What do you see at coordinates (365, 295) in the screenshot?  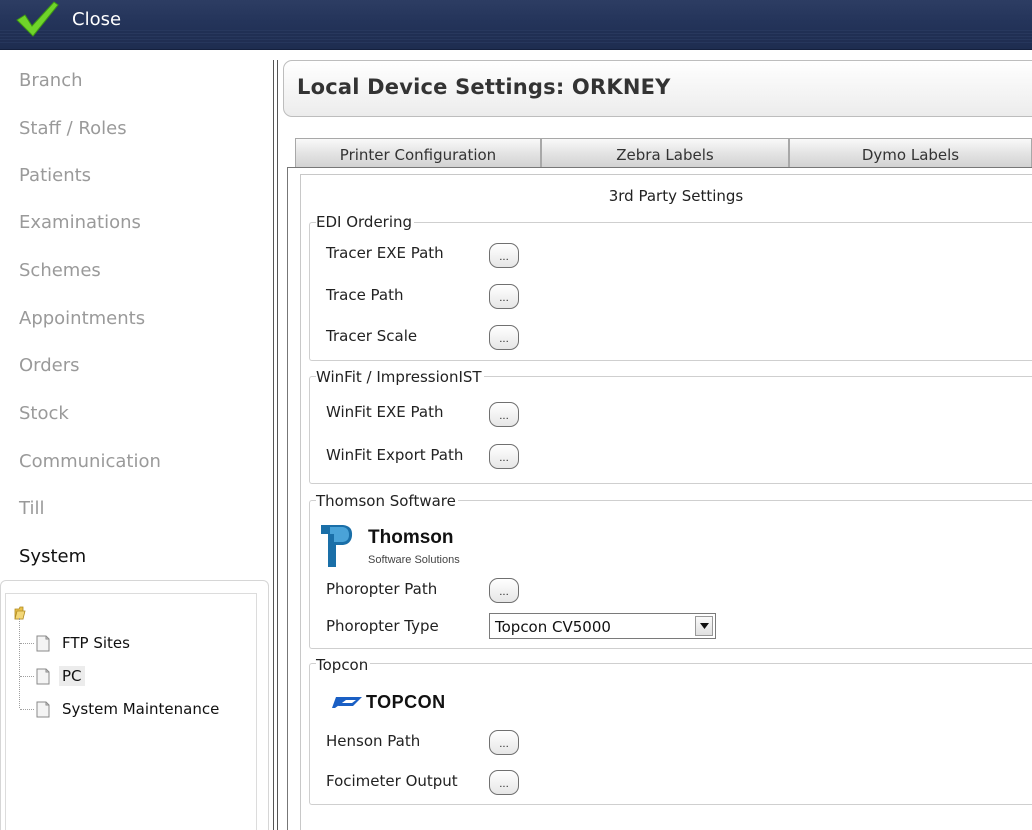 I see `trace-path-label: Trace Path` at bounding box center [365, 295].